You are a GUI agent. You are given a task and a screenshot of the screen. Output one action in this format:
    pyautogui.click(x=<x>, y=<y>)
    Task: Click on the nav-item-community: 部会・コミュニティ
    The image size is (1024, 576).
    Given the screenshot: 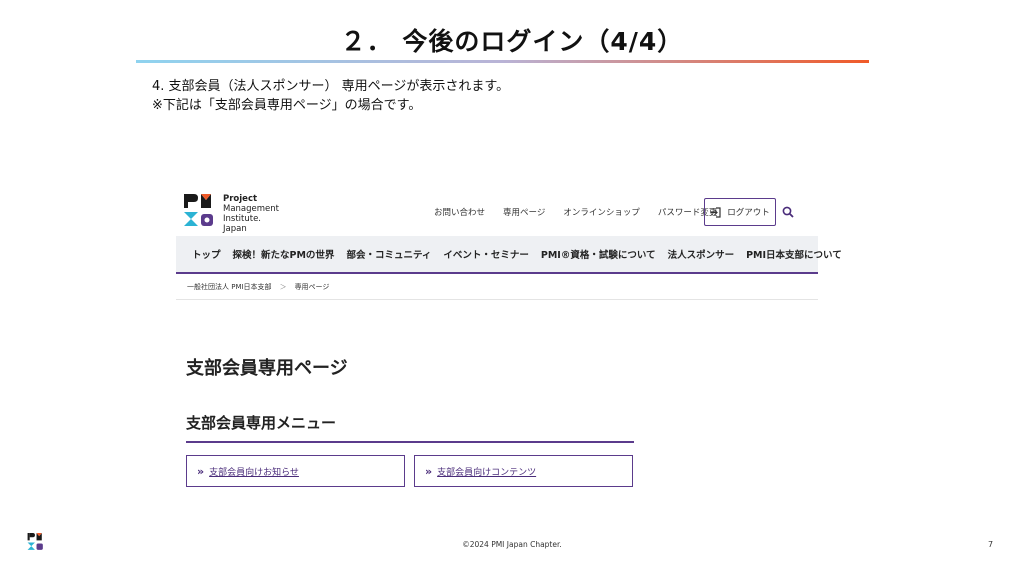 What is the action you would take?
    pyautogui.click(x=388, y=254)
    